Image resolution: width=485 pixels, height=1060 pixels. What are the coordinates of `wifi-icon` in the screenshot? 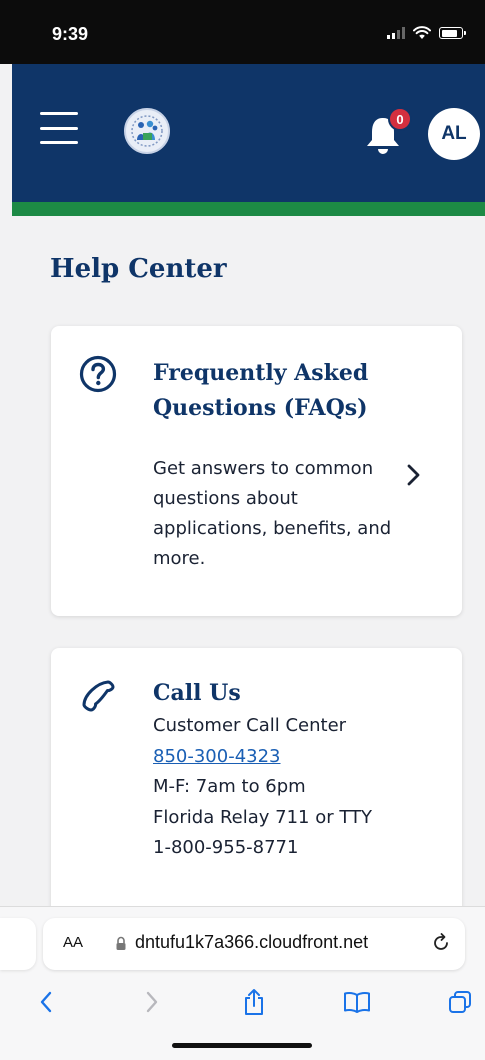 It's located at (422, 32).